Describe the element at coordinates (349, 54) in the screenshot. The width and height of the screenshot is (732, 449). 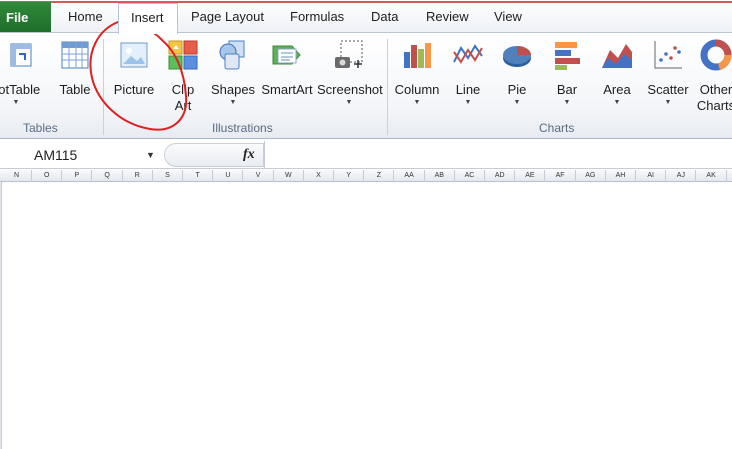
I see `screenshot-icon` at that location.